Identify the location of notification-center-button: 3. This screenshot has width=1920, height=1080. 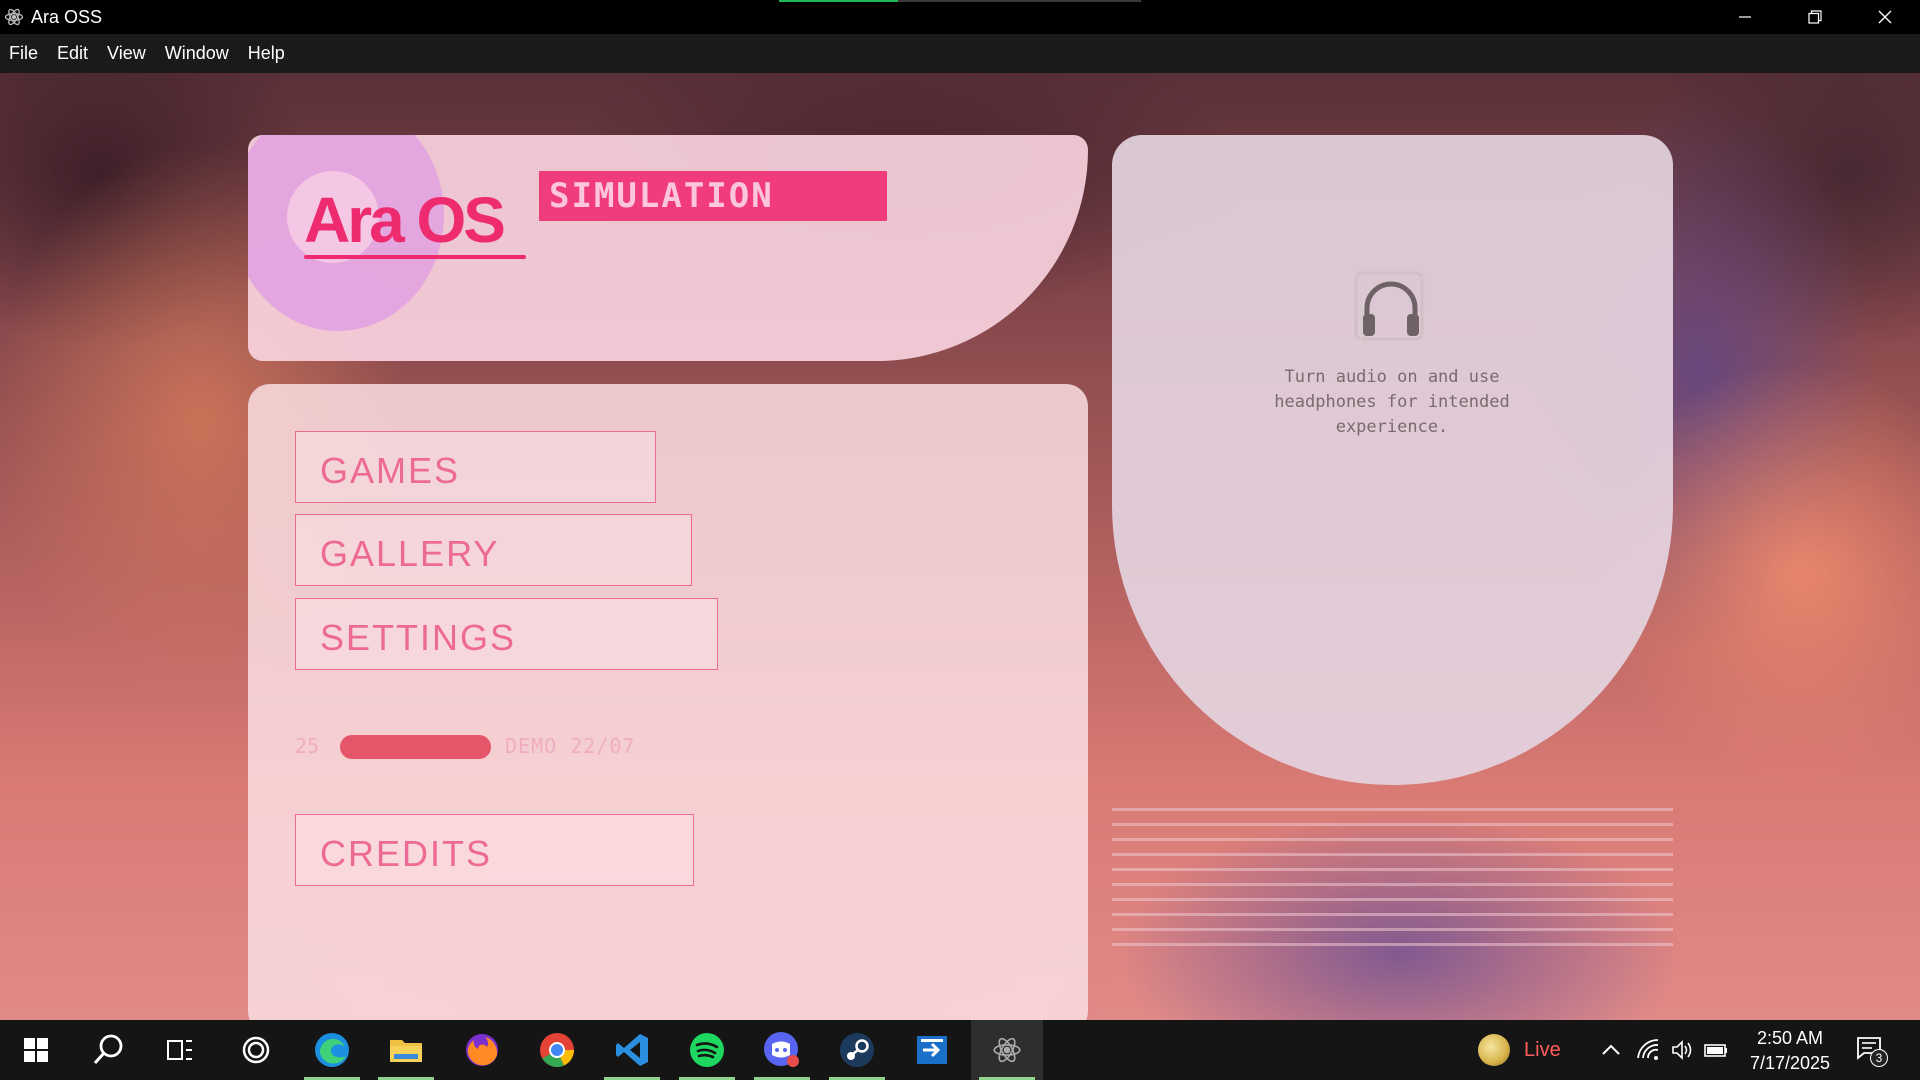
(1872, 1051).